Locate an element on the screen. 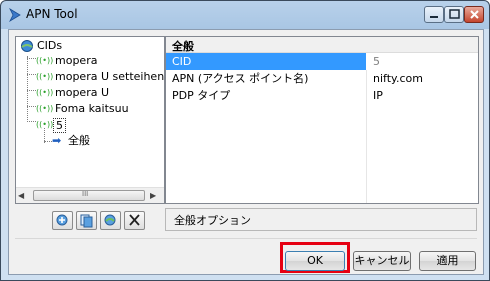 The height and width of the screenshot is (281, 490). tree-item-label: mopera is located at coordinates (76, 60).